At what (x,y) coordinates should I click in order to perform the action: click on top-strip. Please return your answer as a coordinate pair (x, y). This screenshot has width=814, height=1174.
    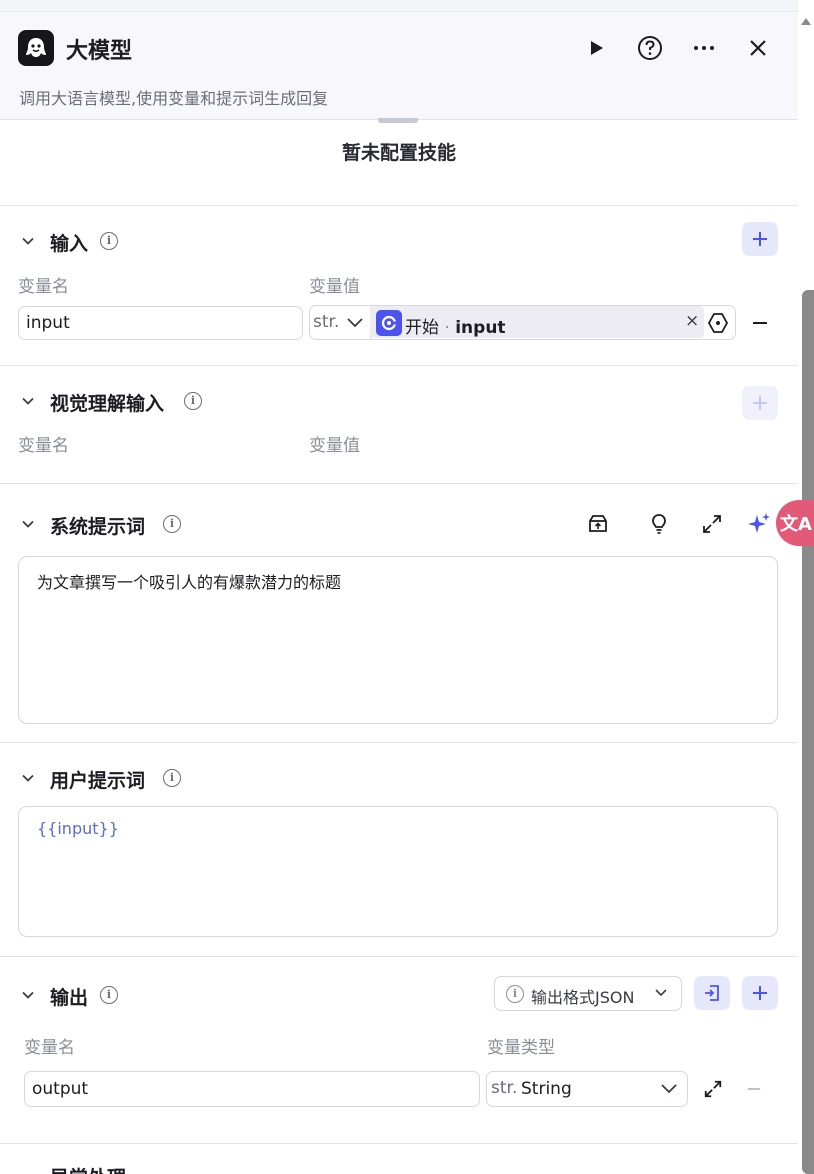
    Looking at the image, I should click on (399, 6).